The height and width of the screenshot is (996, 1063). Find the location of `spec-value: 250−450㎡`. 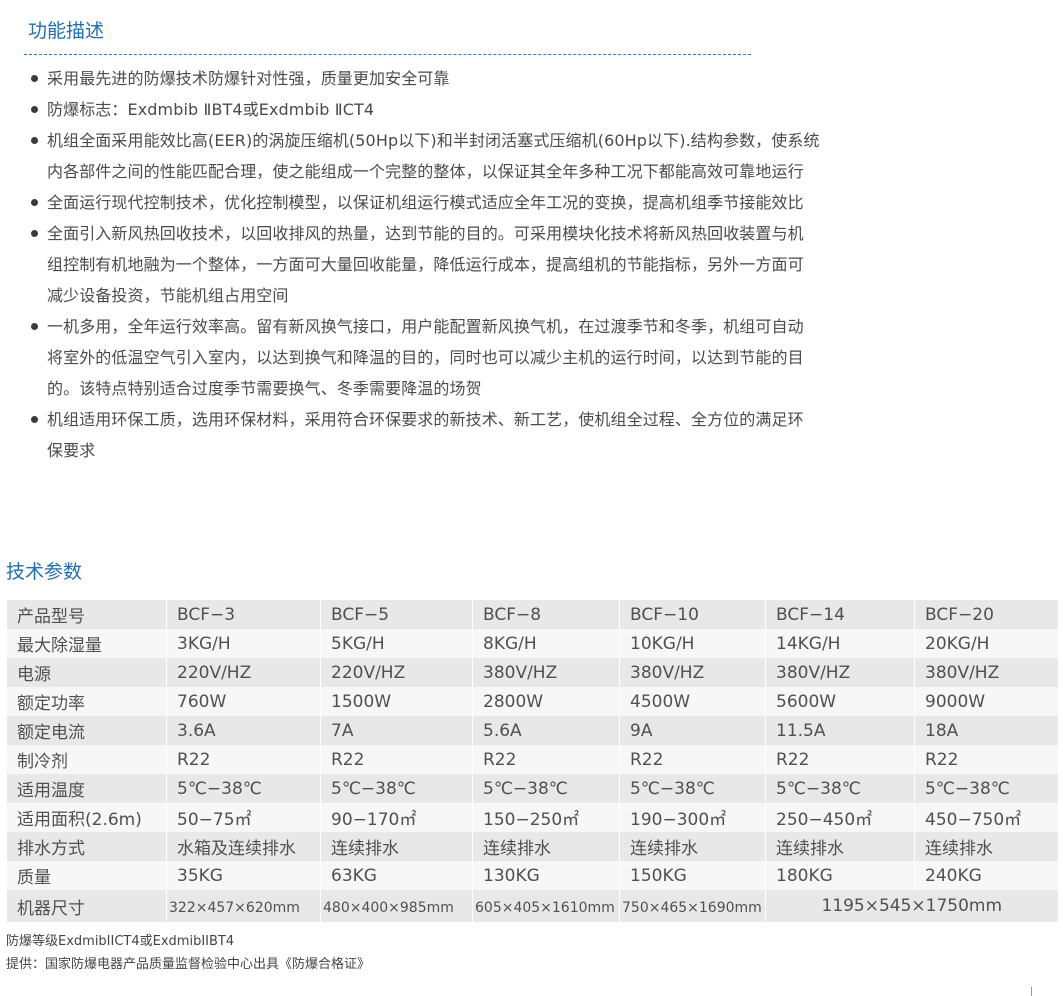

spec-value: 250−450㎡ is located at coordinates (840, 817).